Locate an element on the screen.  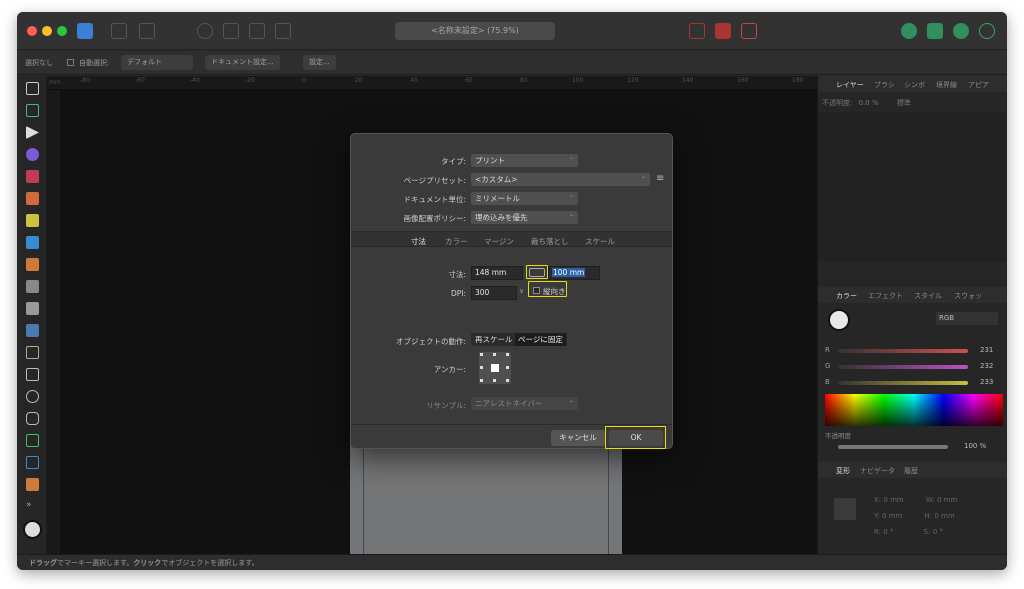
channel-r-value: 231 is located at coordinates (986, 350).